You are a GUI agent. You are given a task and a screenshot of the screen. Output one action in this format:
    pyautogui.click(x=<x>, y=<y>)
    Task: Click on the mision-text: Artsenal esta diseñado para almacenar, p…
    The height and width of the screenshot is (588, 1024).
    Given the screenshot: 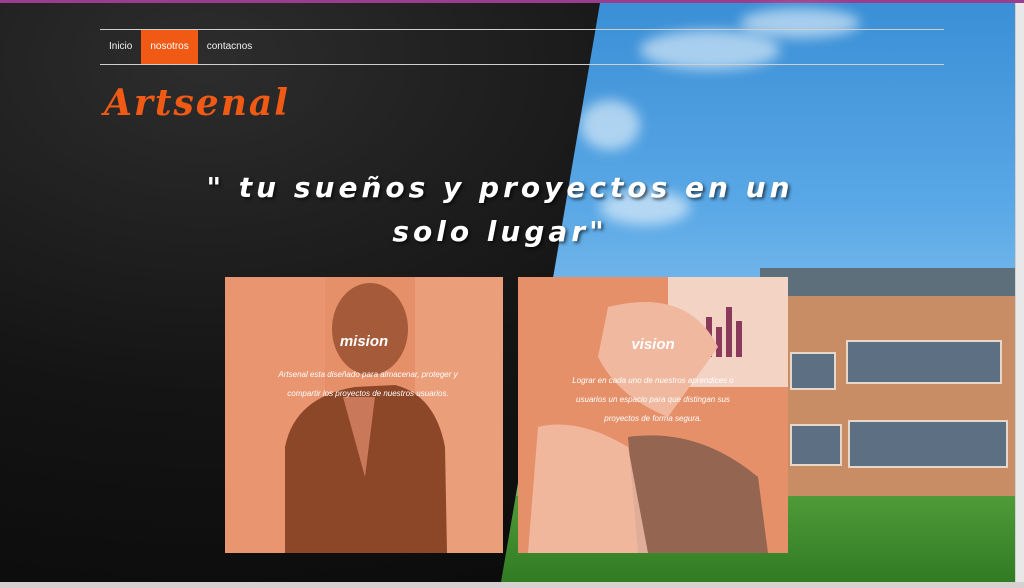 What is the action you would take?
    pyautogui.click(x=368, y=384)
    